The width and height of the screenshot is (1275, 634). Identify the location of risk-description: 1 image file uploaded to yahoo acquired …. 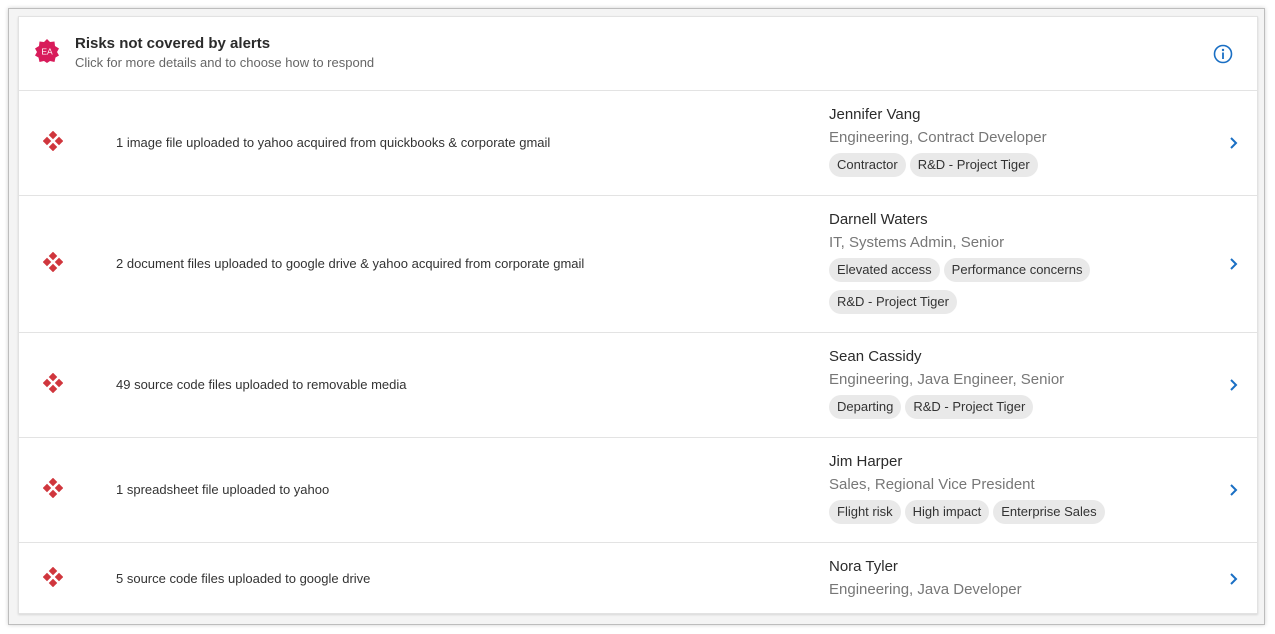
(333, 142).